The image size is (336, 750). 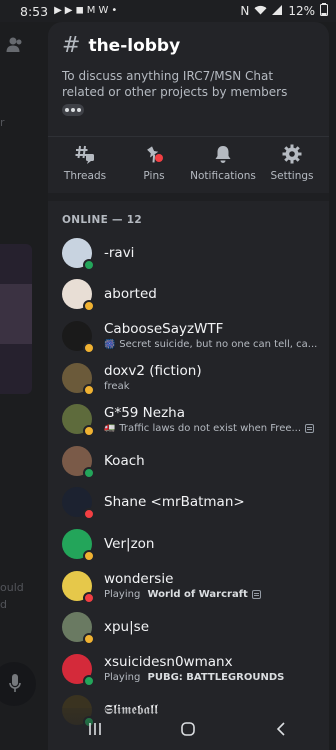 I want to click on more-options-icon, so click(x=73, y=110).